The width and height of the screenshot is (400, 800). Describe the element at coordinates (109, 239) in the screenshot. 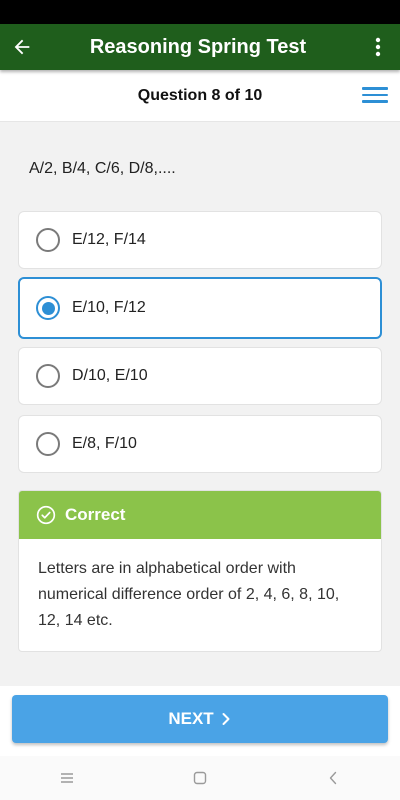

I see `option-label: E/12, F/14` at that location.